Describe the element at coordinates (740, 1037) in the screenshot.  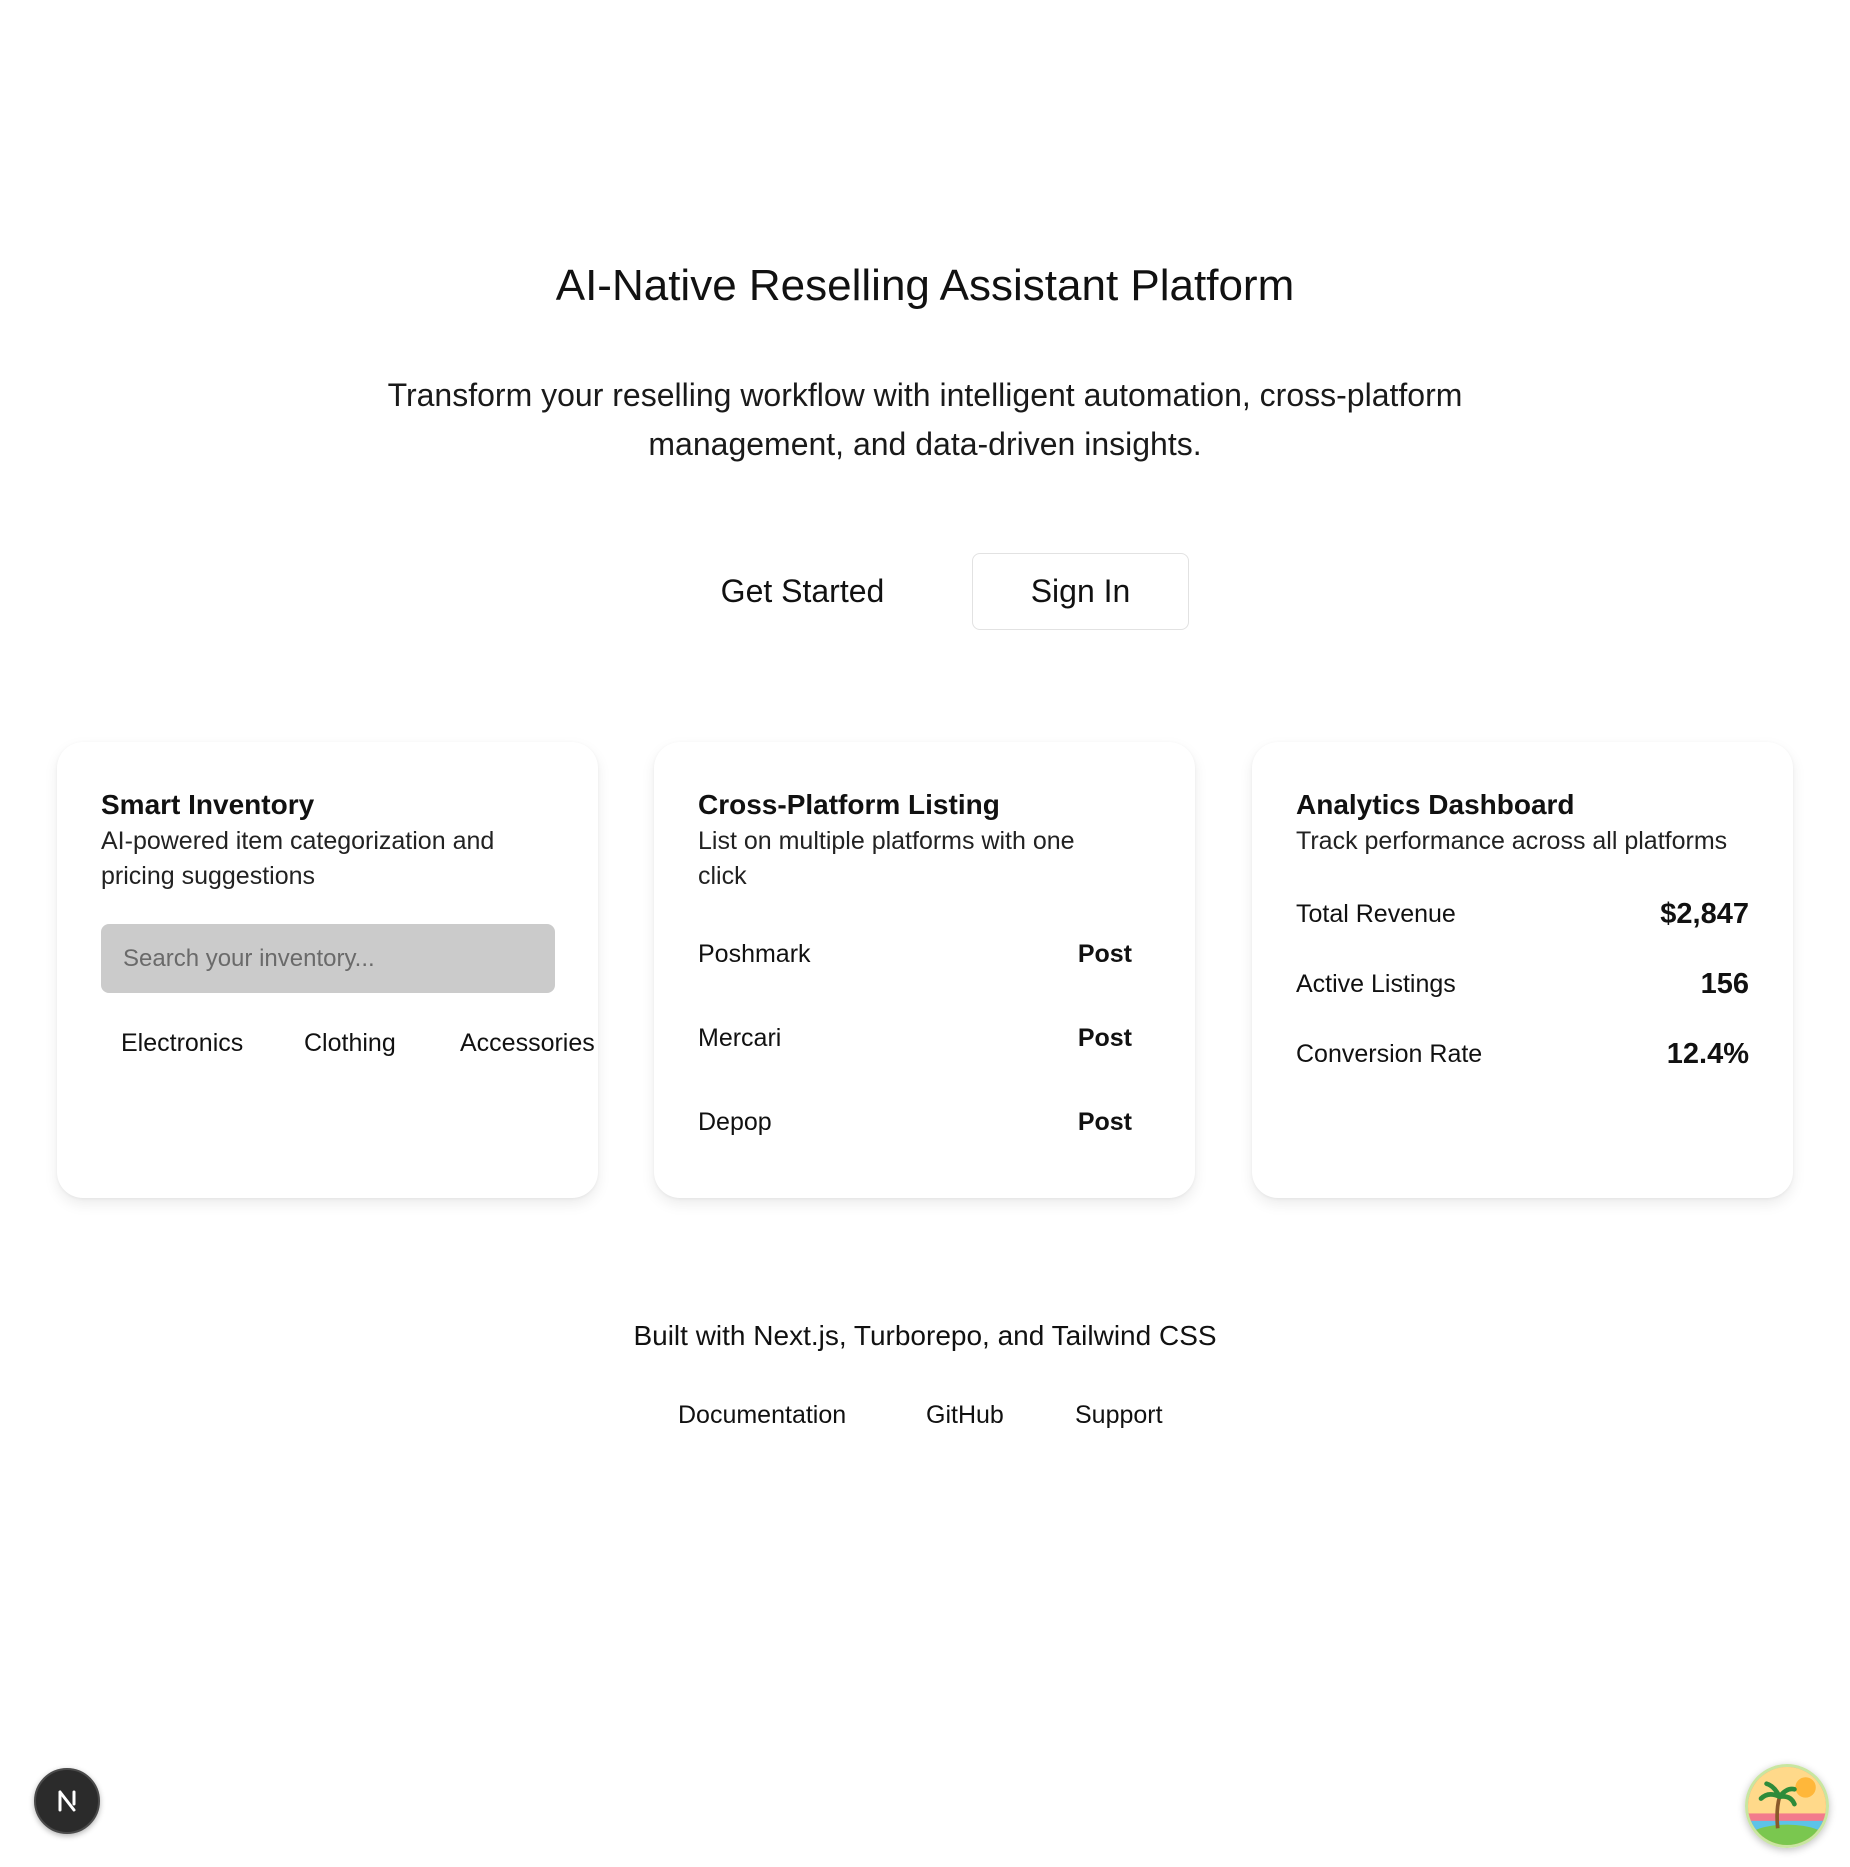
I see `platform-name: Mercari` at that location.